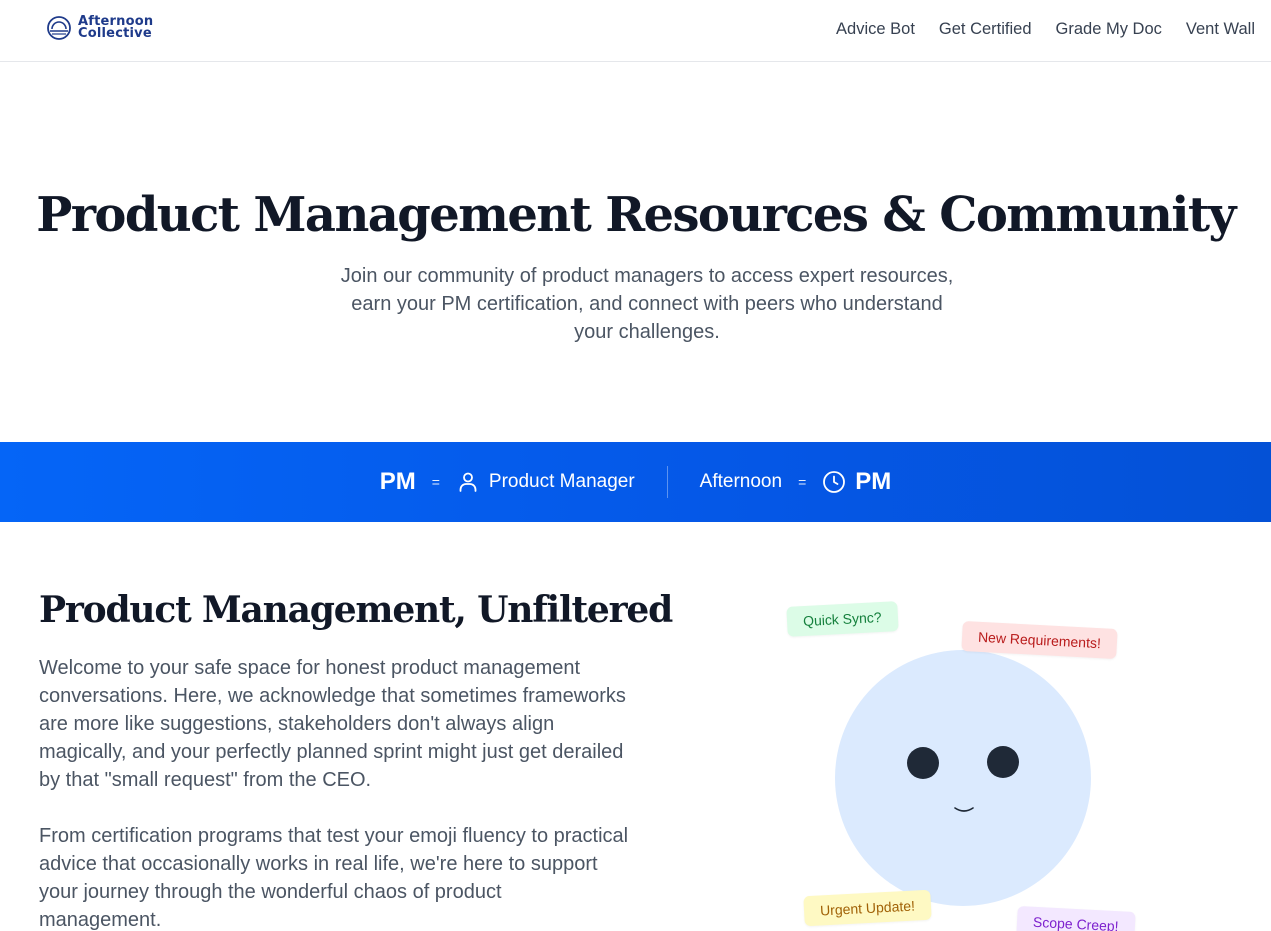 The image size is (1271, 931). I want to click on smile-mouth, so click(964, 809).